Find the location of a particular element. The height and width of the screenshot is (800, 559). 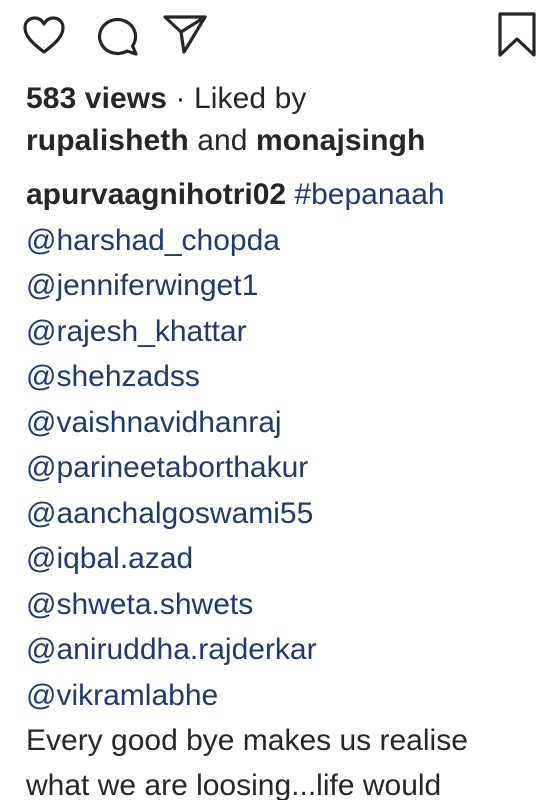

likers-line: rupalisheth and monajsingh is located at coordinates (286, 141).